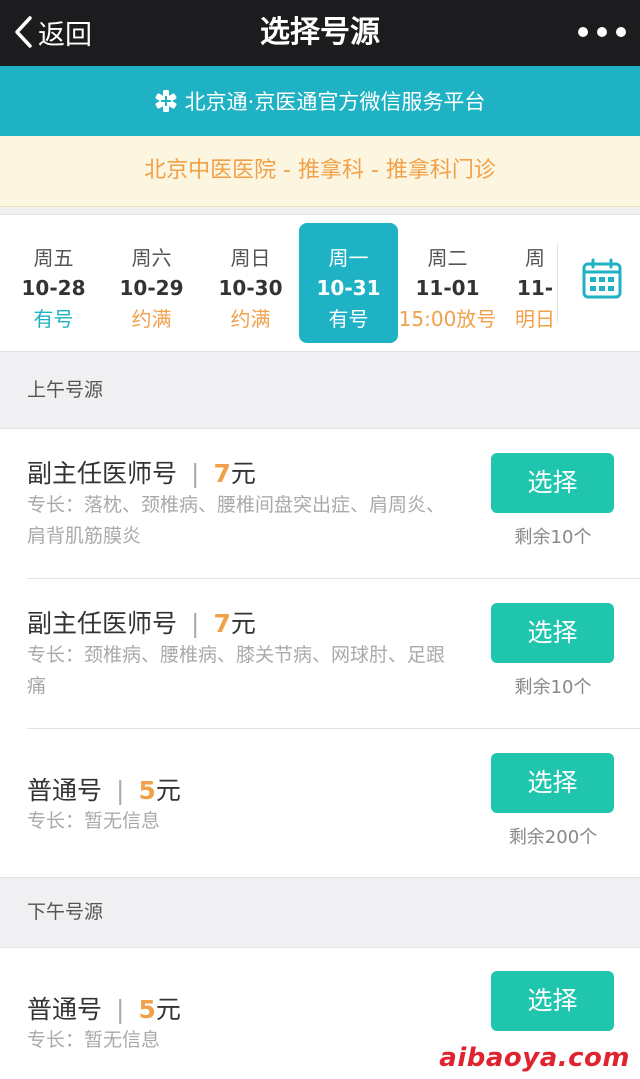 Image resolution: width=640 pixels, height=1079 pixels. I want to click on date-tab-10-29: 周六 10-29 约满, so click(151, 283).